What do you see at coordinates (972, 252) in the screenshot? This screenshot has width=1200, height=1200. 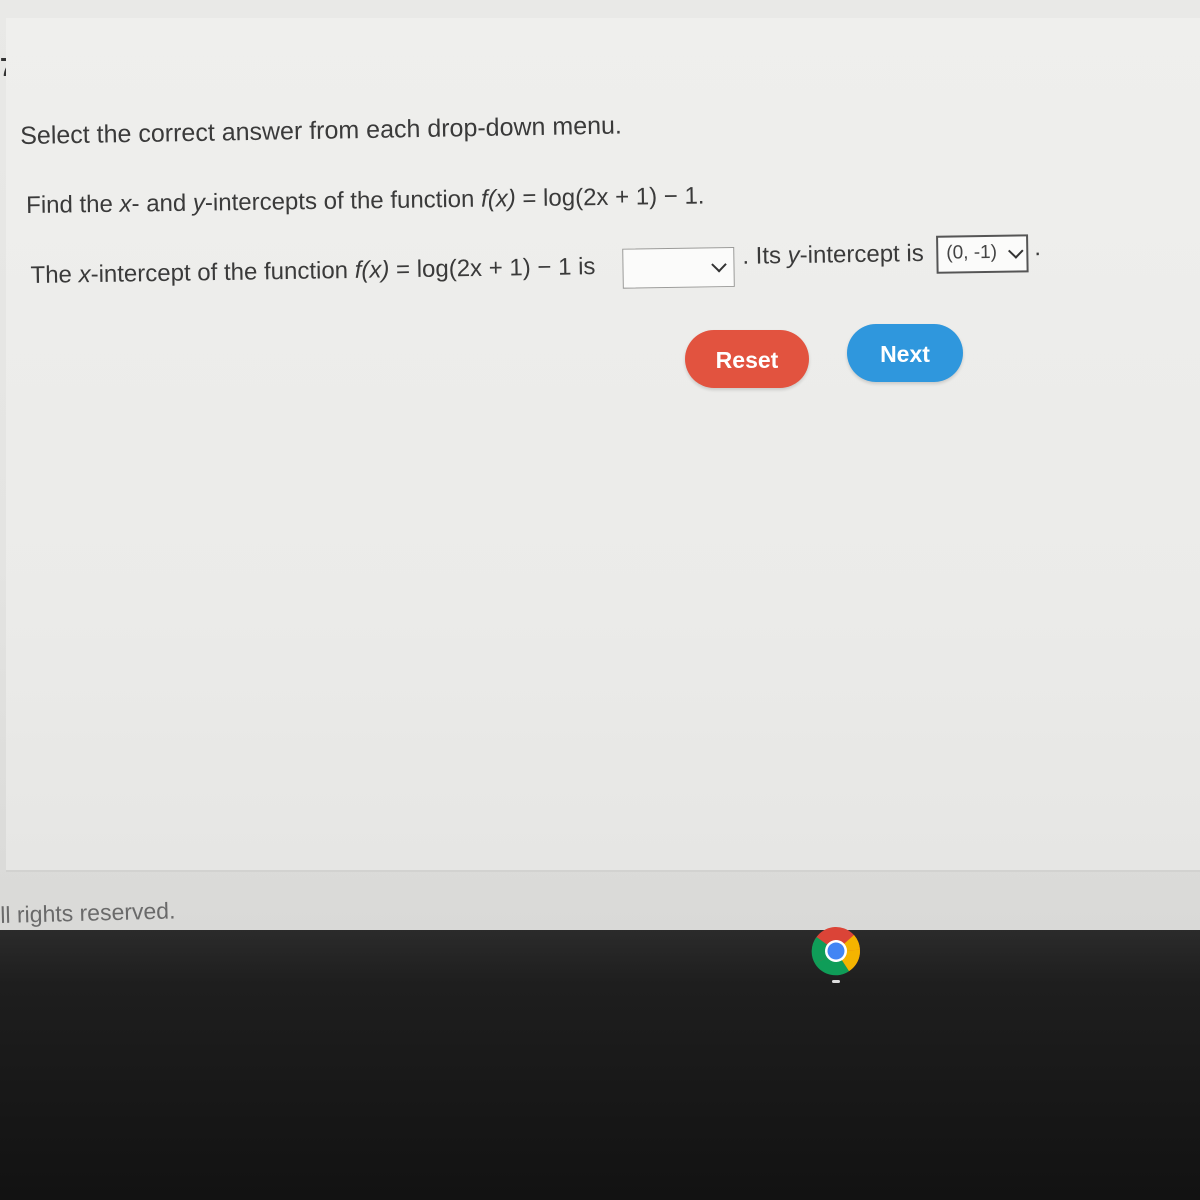 I see `y-intercept-selected: (0, -1)` at bounding box center [972, 252].